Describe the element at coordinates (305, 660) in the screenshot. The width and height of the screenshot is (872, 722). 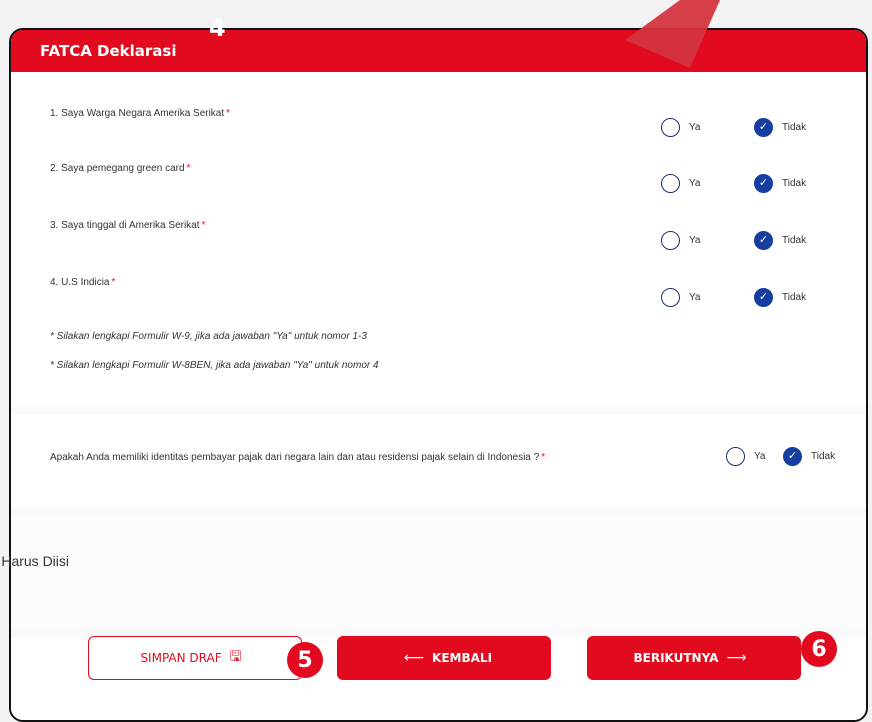
I see `step-badge-5: 5` at that location.